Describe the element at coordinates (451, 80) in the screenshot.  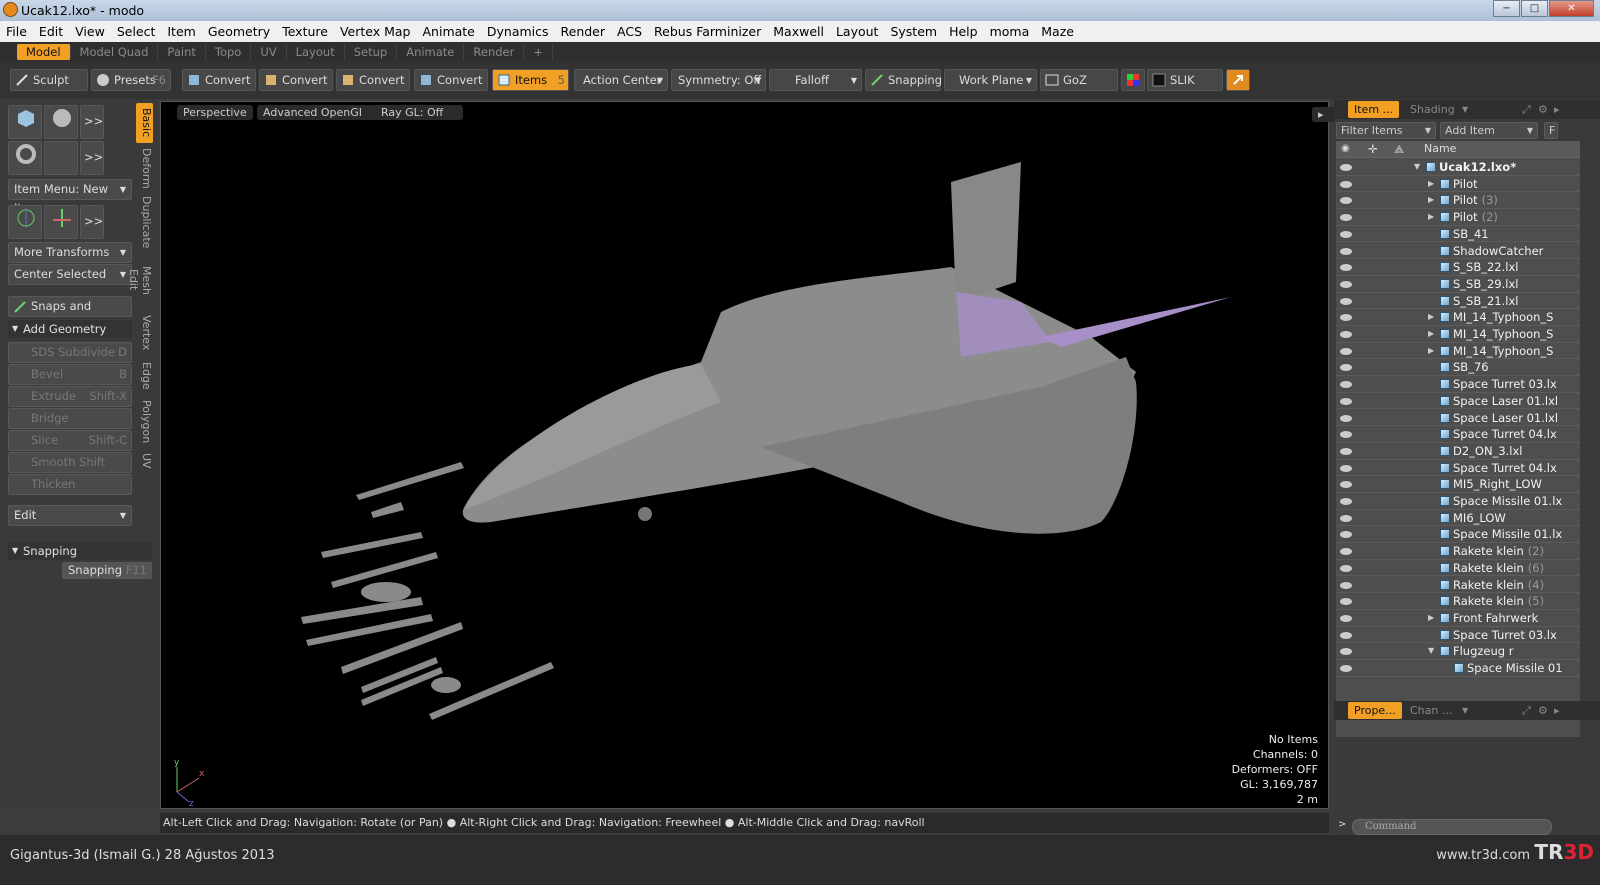
I see `convert-button-4: Convert` at that location.